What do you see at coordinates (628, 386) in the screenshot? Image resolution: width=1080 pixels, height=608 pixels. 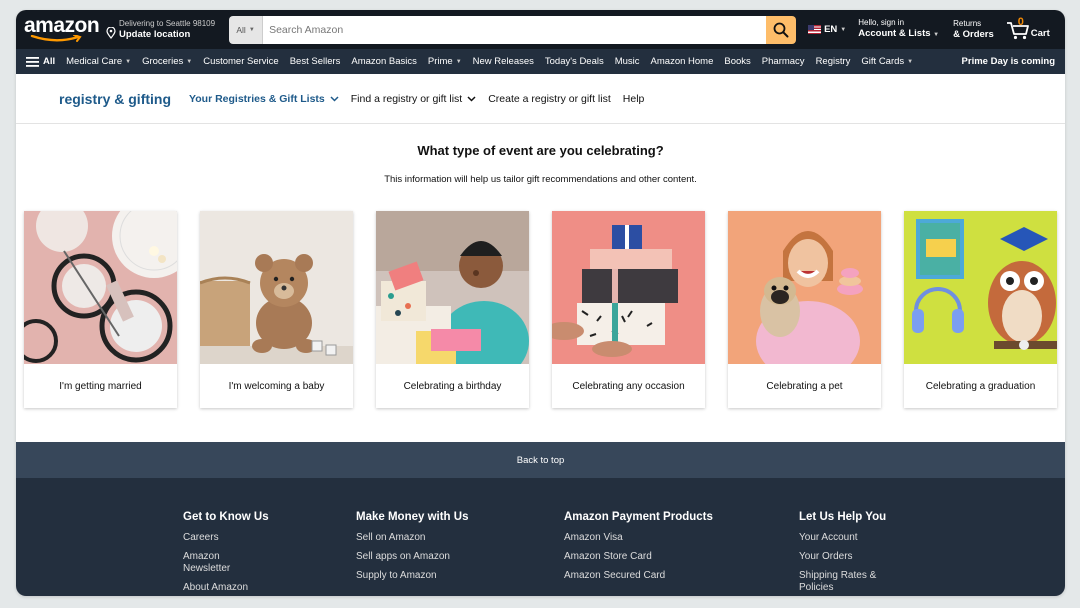 I see `event-card-label: Celebrating any occasion` at bounding box center [628, 386].